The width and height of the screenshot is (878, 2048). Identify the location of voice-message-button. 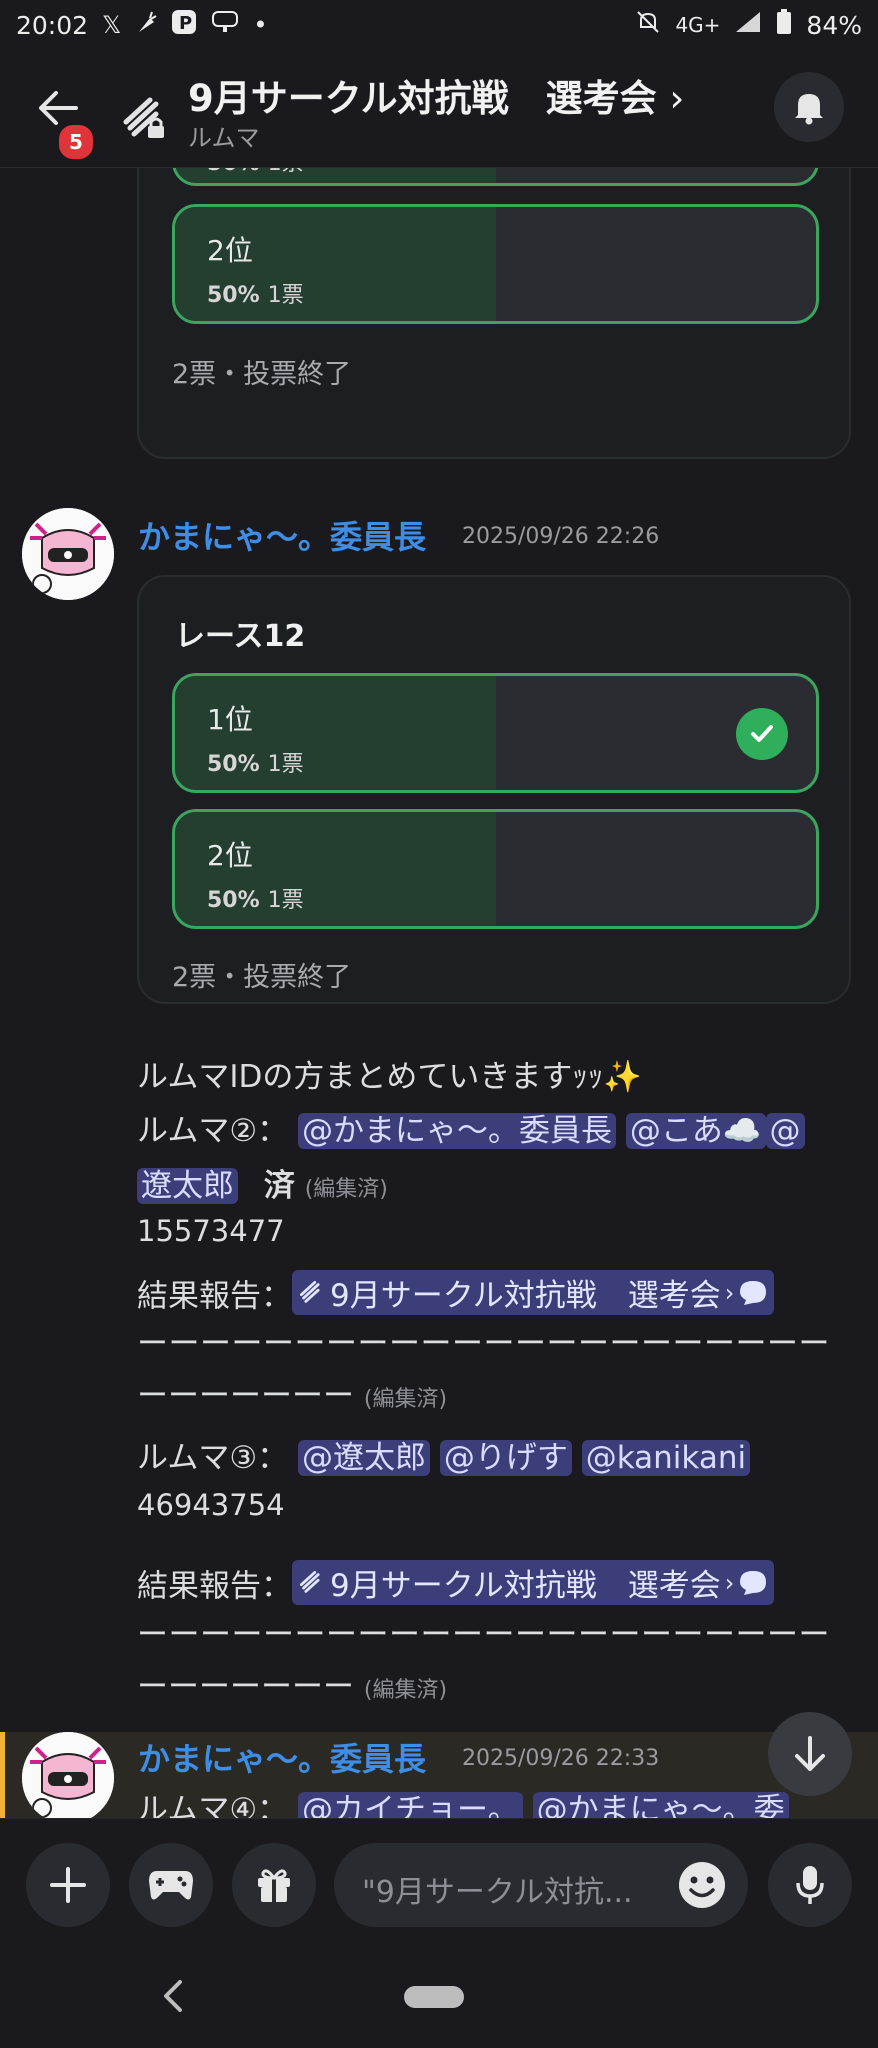
(810, 1885).